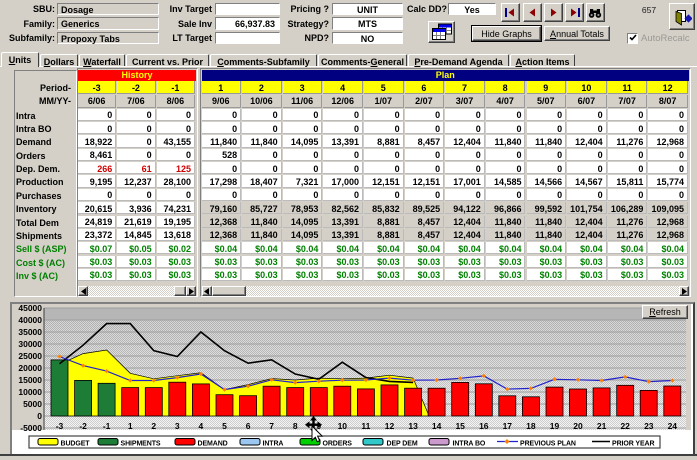 The image size is (697, 460). Describe the element at coordinates (673, 426) in the screenshot. I see `svg-text: 24` at that location.